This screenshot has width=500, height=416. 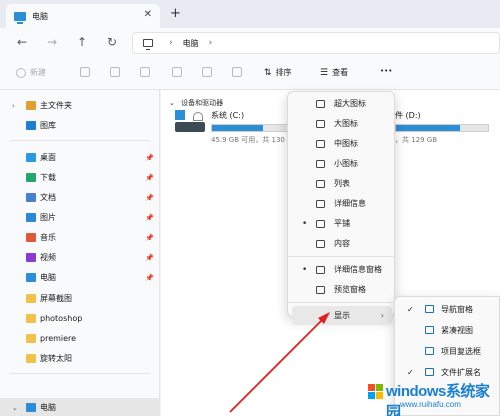 I want to click on group-header: ⌄ 设备和驱动器, so click(x=196, y=103).